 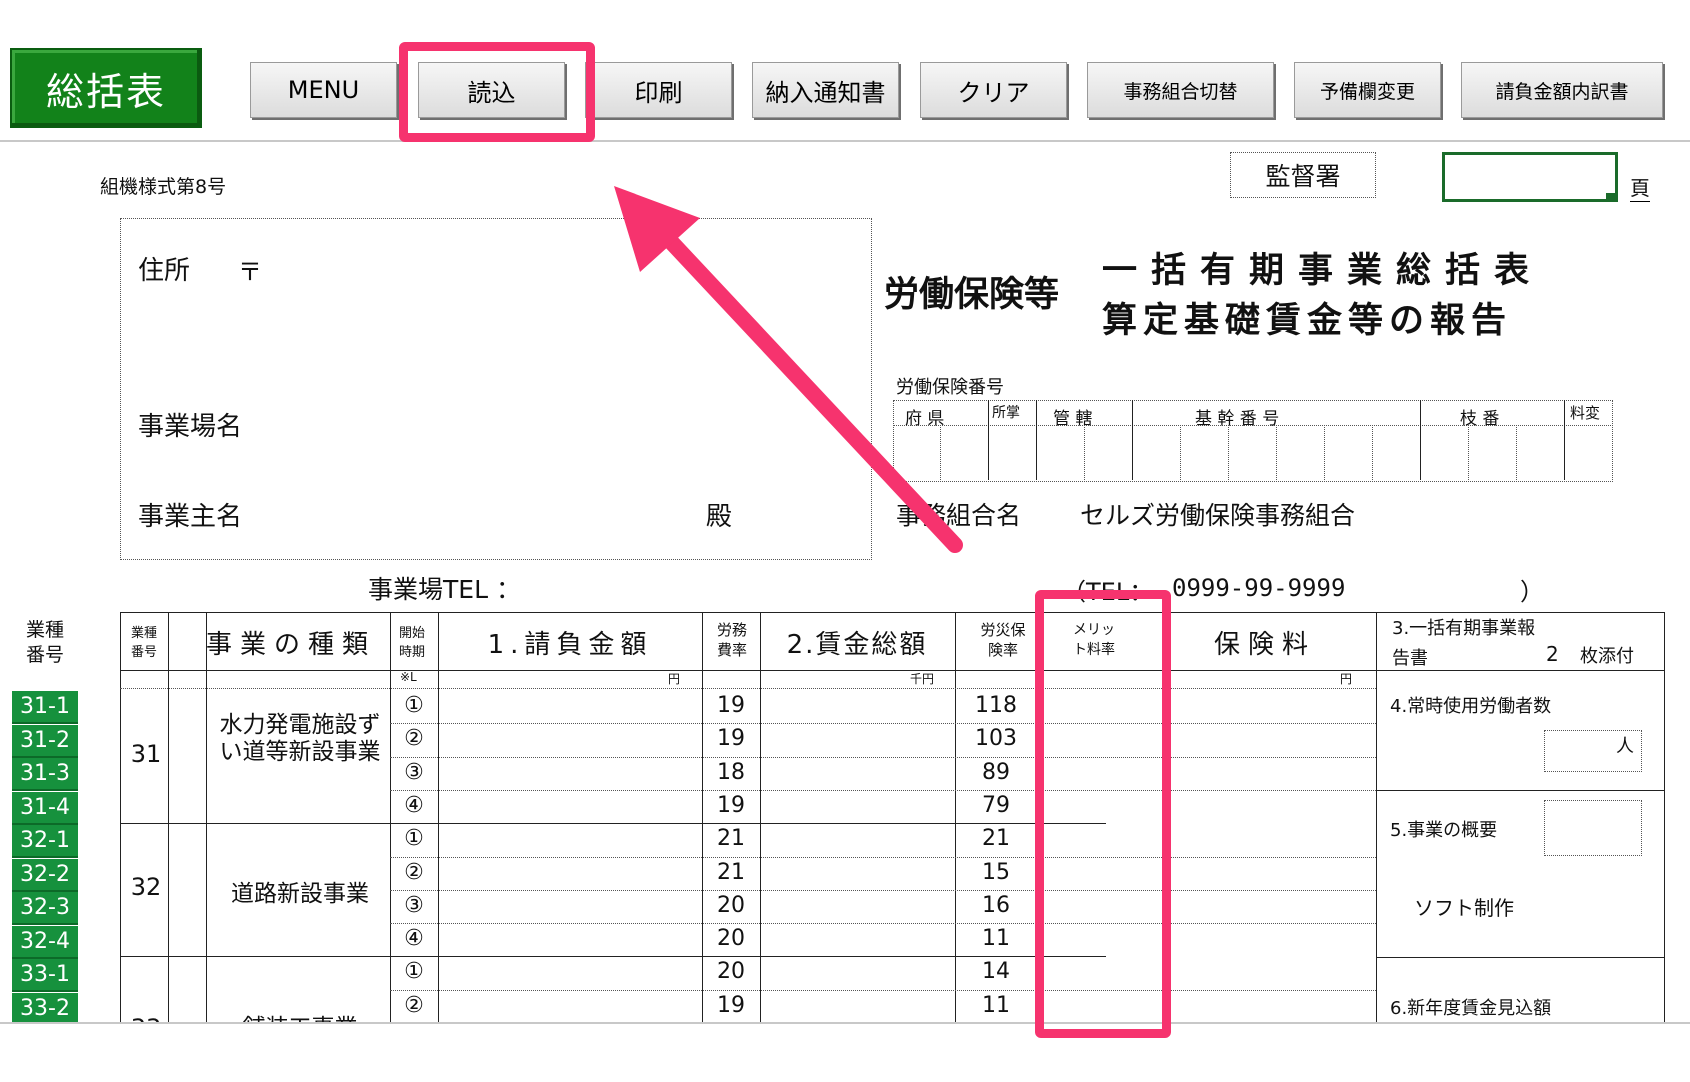 What do you see at coordinates (788, 369) in the screenshot?
I see `annotation-arrow-icon` at bounding box center [788, 369].